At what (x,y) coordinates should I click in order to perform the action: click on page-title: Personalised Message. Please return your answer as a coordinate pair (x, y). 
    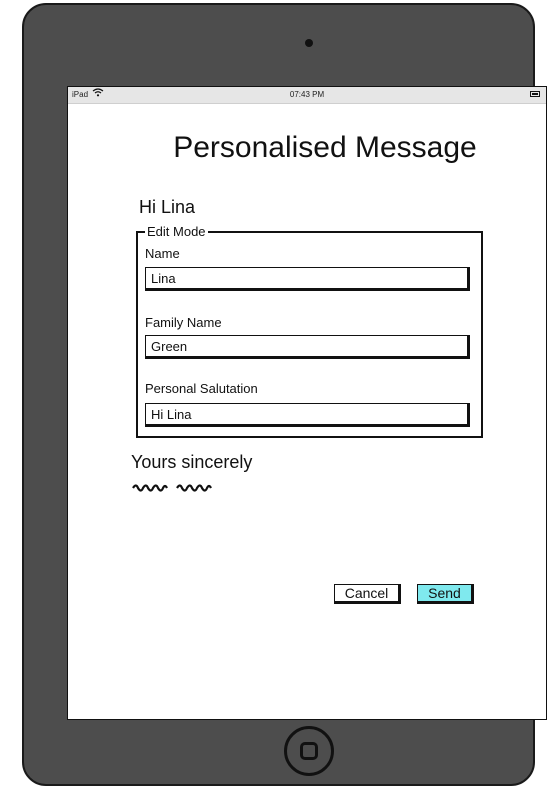
    Looking at the image, I should click on (325, 147).